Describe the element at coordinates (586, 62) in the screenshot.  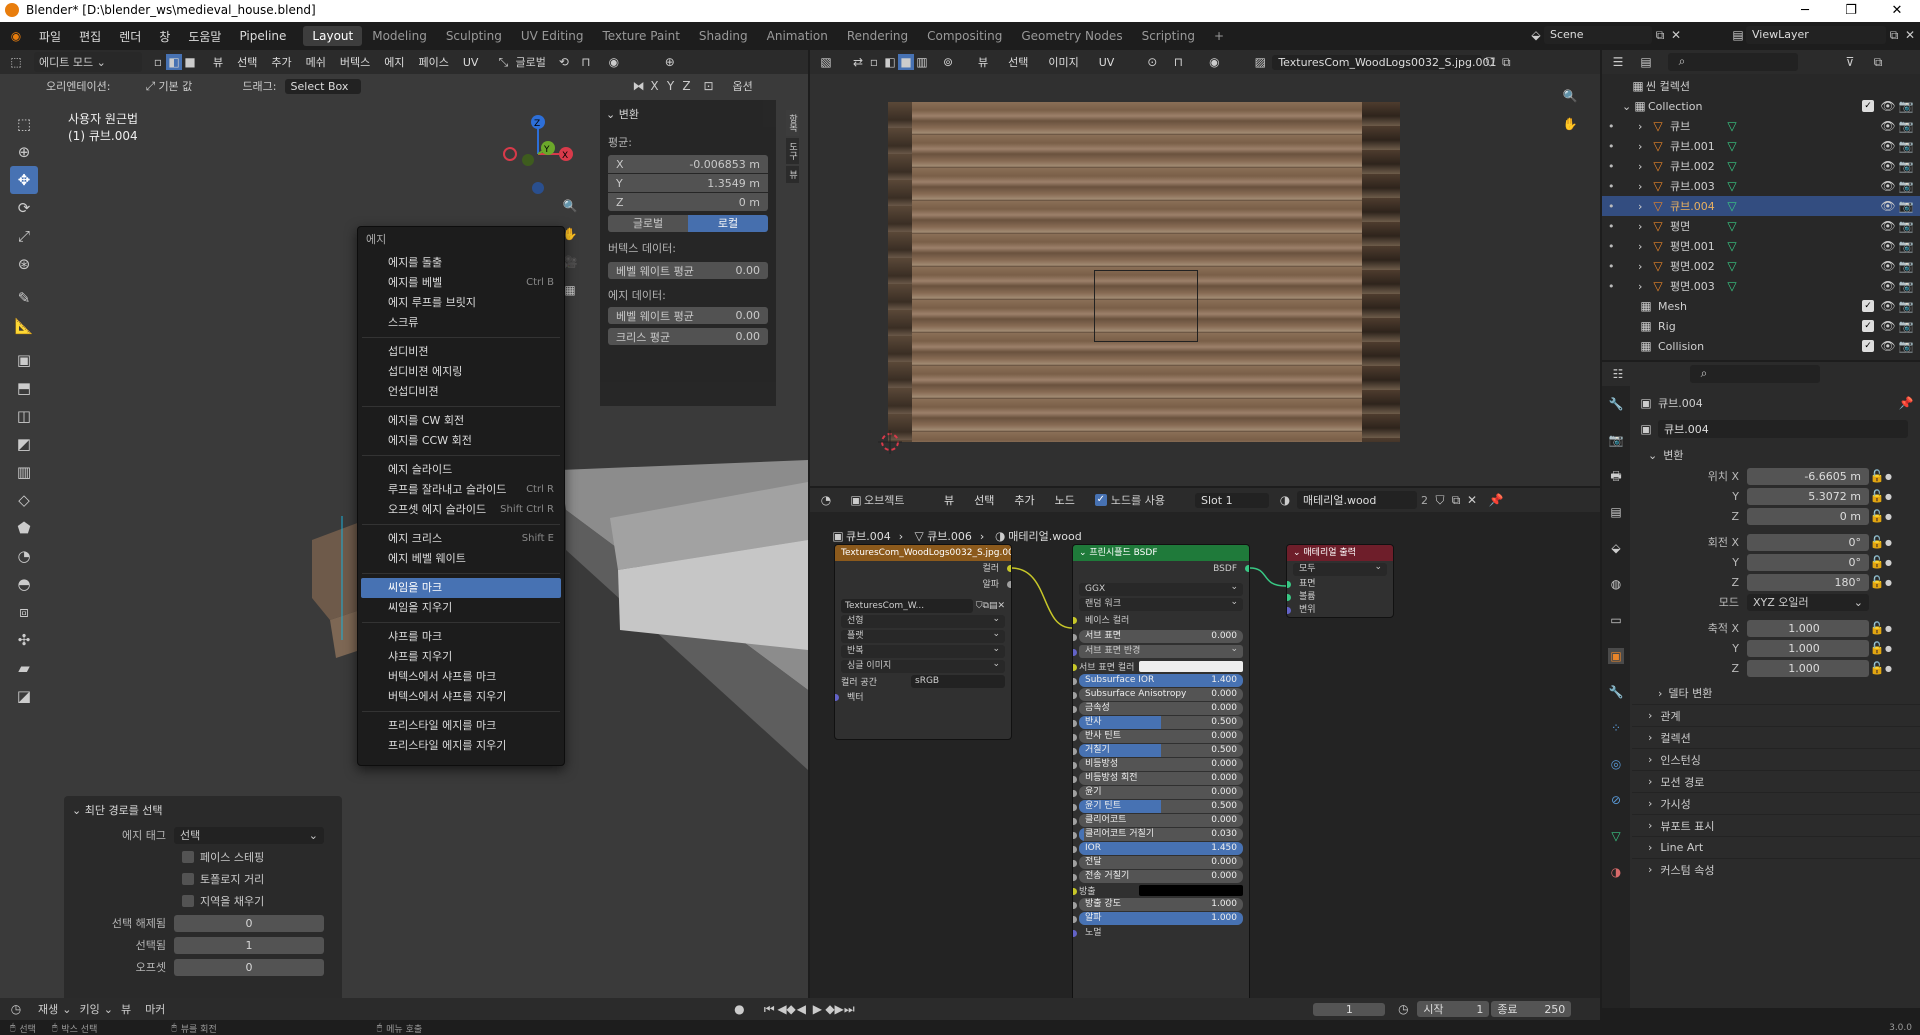
I see `snap-icon: ⊓` at that location.